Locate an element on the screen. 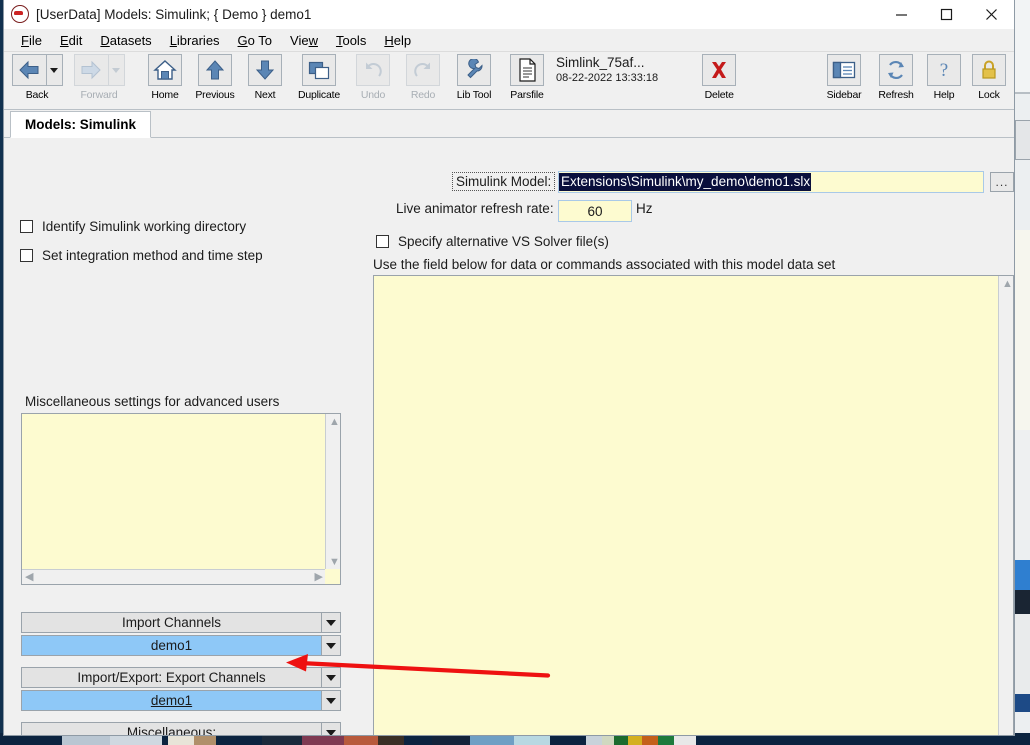  toolbar-help-button: ? Help is located at coordinates (944, 79).